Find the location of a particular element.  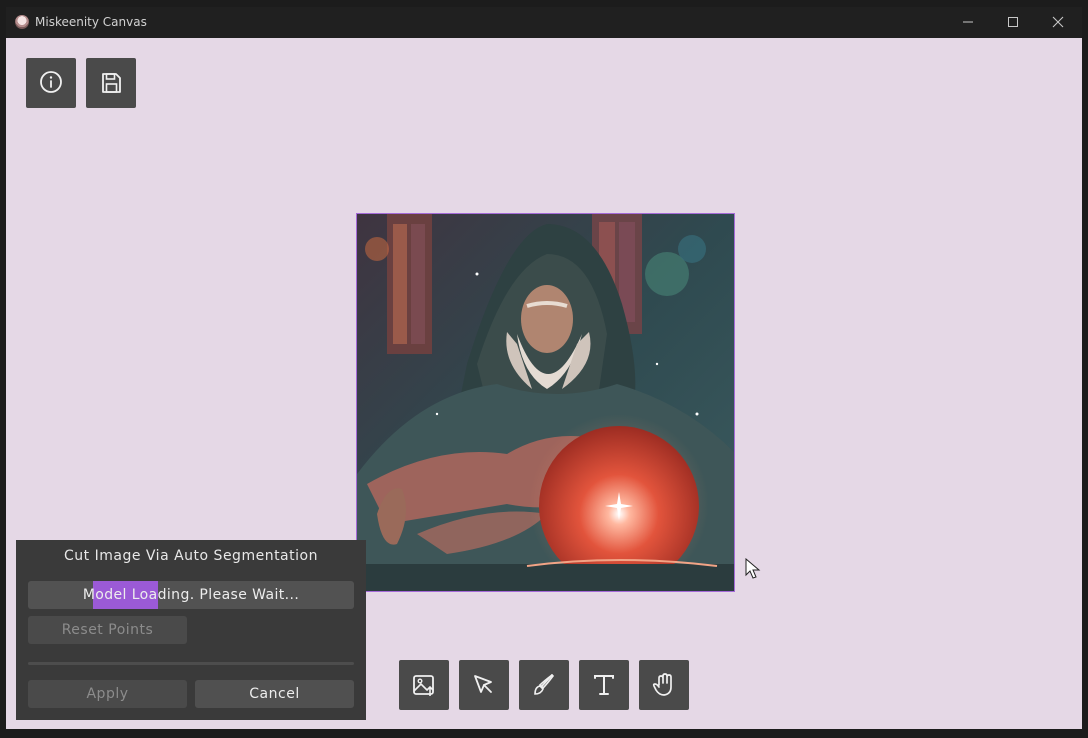

add-image-button is located at coordinates (424, 685).